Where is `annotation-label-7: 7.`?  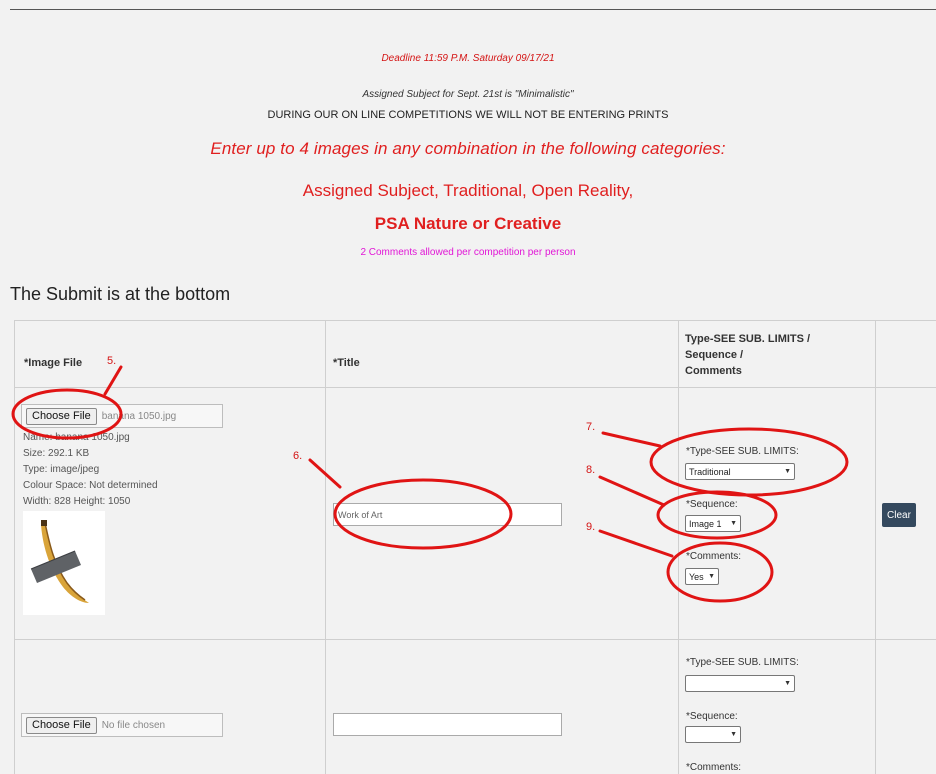
annotation-label-7: 7. is located at coordinates (591, 427).